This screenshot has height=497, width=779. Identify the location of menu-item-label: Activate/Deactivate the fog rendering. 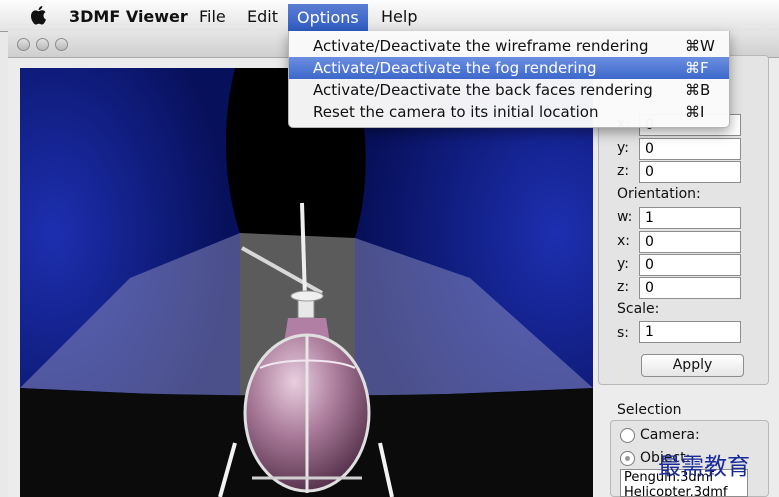
(455, 68).